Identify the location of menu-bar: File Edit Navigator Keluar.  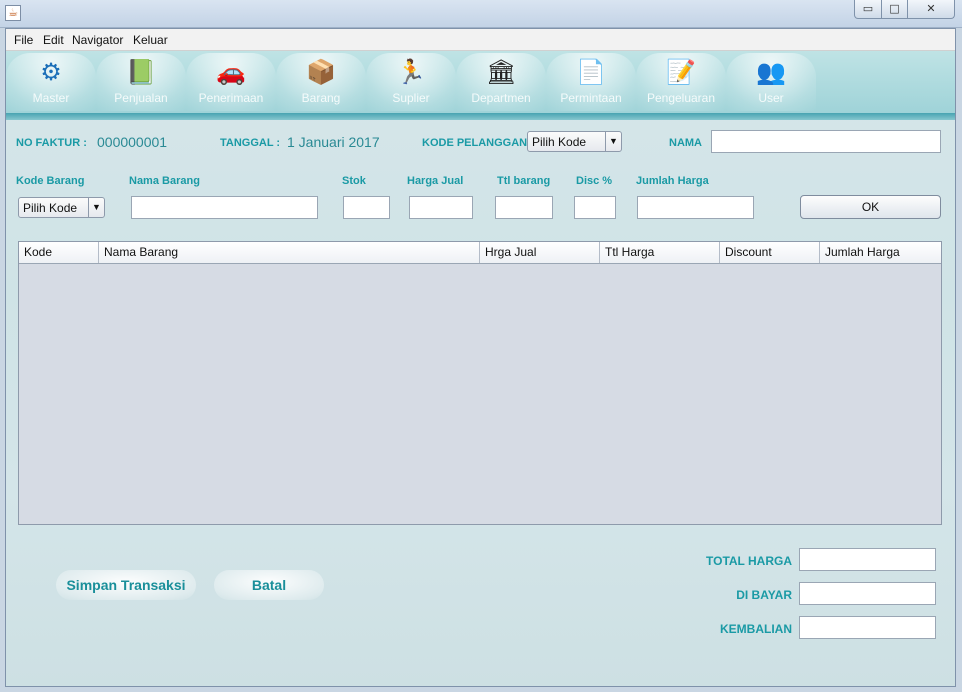
(480, 40).